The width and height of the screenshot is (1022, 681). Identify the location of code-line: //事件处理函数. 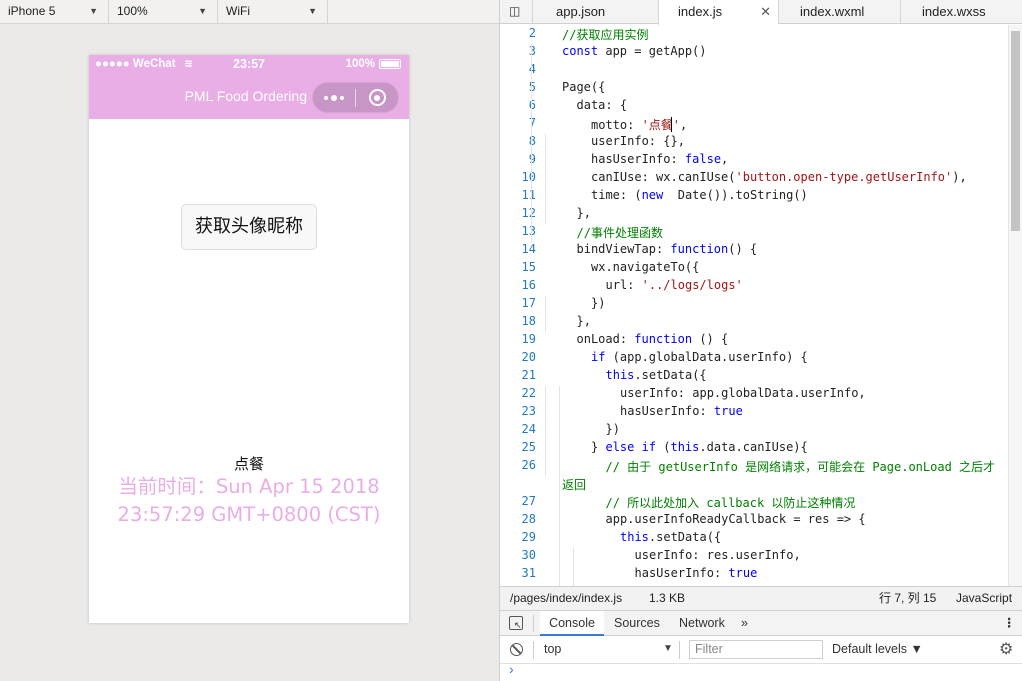
(619, 233).